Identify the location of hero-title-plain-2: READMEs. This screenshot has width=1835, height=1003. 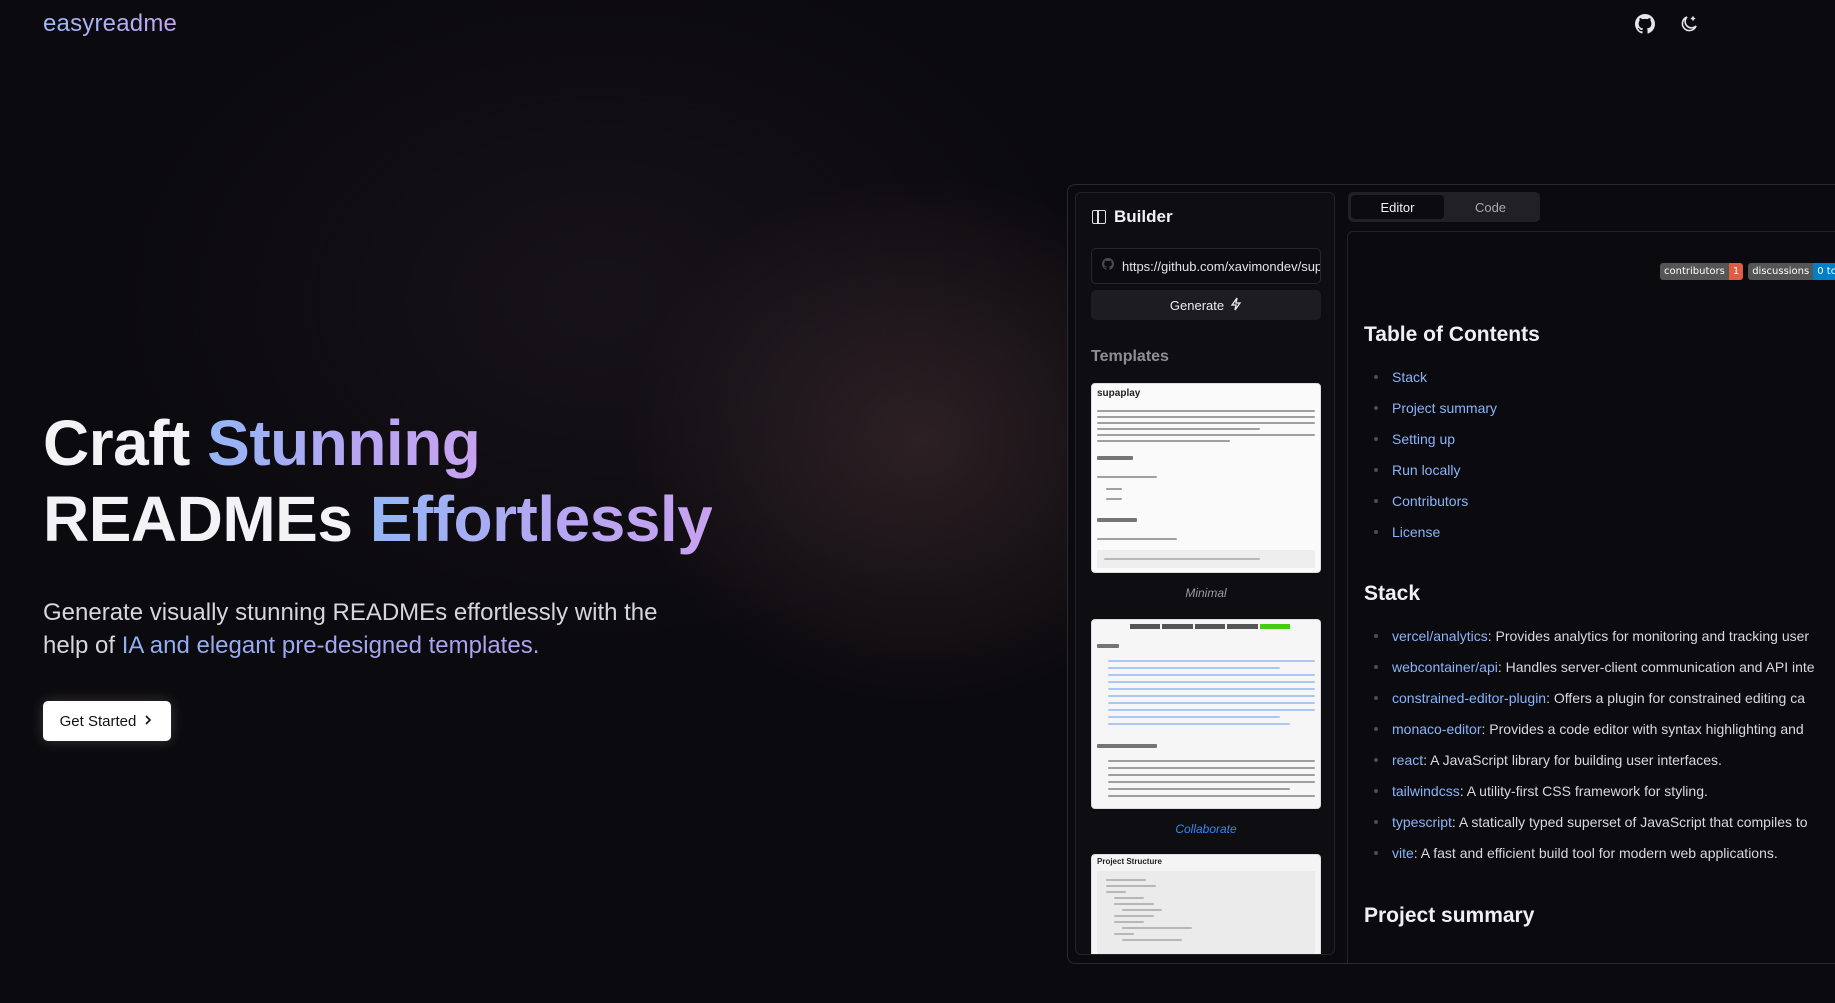
(198, 519).